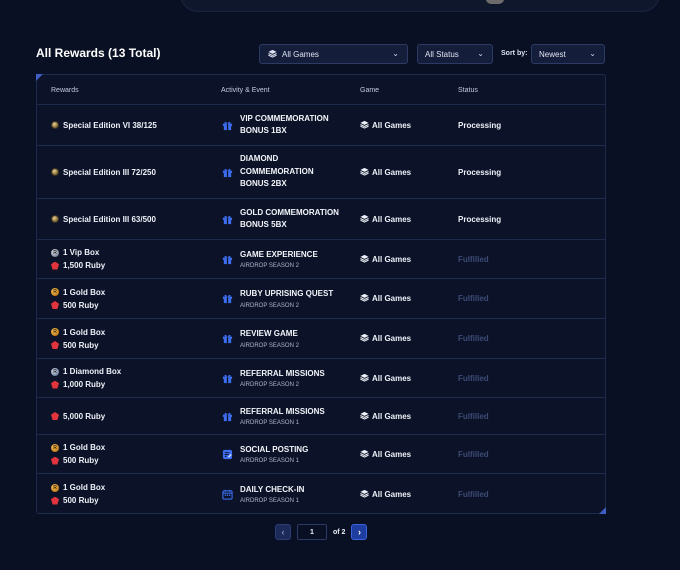 Image resolution: width=680 pixels, height=570 pixels. What do you see at coordinates (321, 90) in the screenshot?
I see `table-header: Rewards Activity & Event Game Status` at bounding box center [321, 90].